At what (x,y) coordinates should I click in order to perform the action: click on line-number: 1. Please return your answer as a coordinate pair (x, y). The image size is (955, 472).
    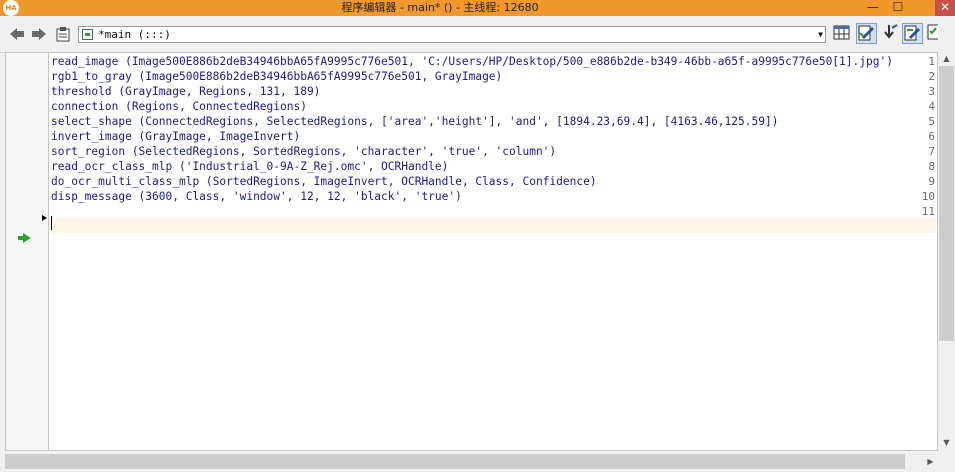
    Looking at the image, I should click on (931, 61).